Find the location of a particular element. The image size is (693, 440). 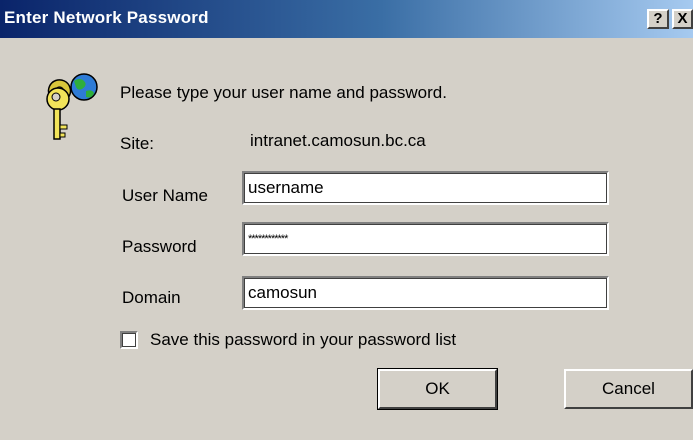

ok-button: OK is located at coordinates (437, 389).